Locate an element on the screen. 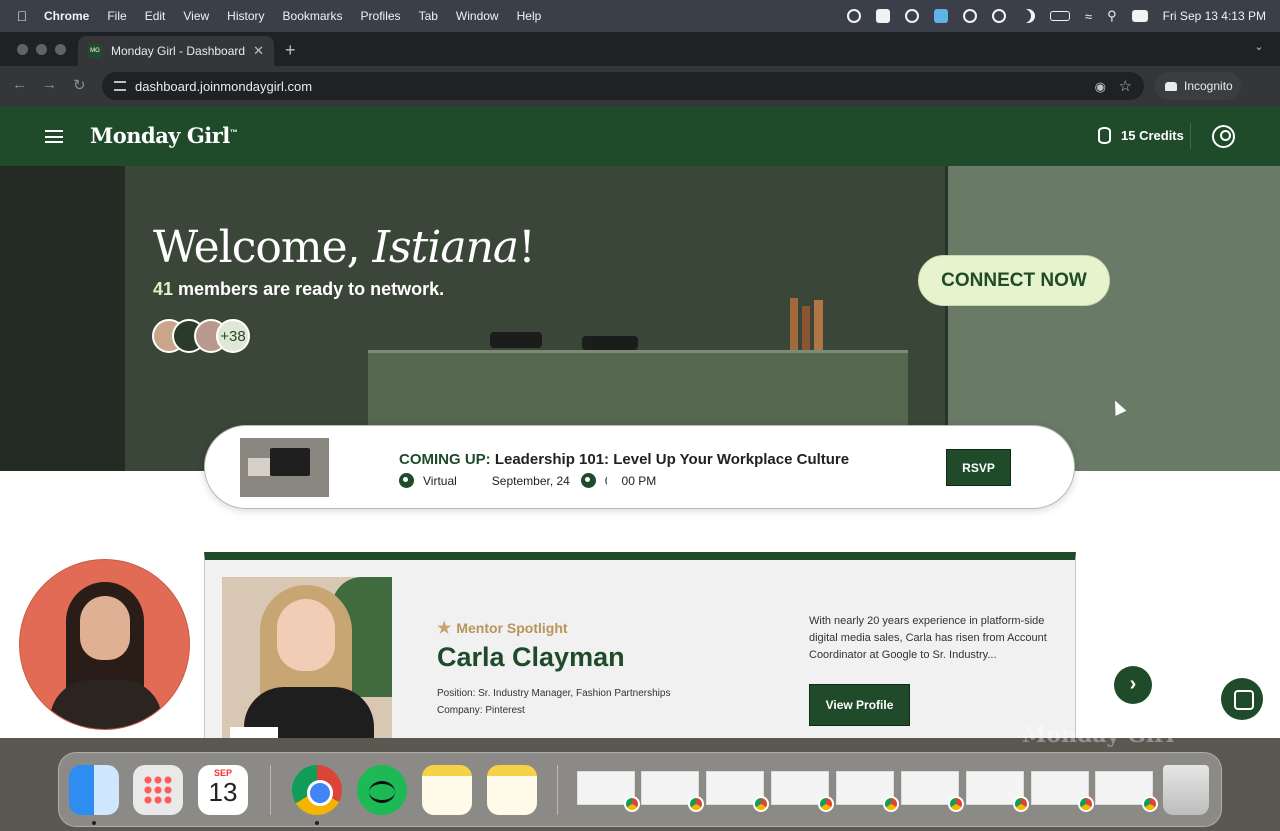 The height and width of the screenshot is (831, 1280). calendar-icon is located at coordinates (614, 480).